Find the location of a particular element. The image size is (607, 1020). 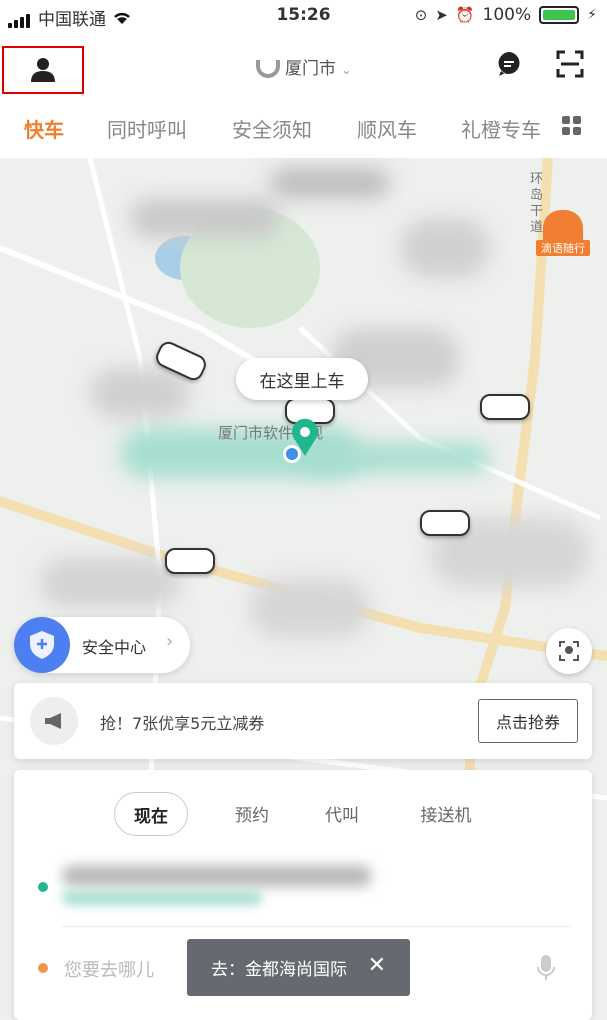

pickup-bubble: 在这里上车 is located at coordinates (302, 379).